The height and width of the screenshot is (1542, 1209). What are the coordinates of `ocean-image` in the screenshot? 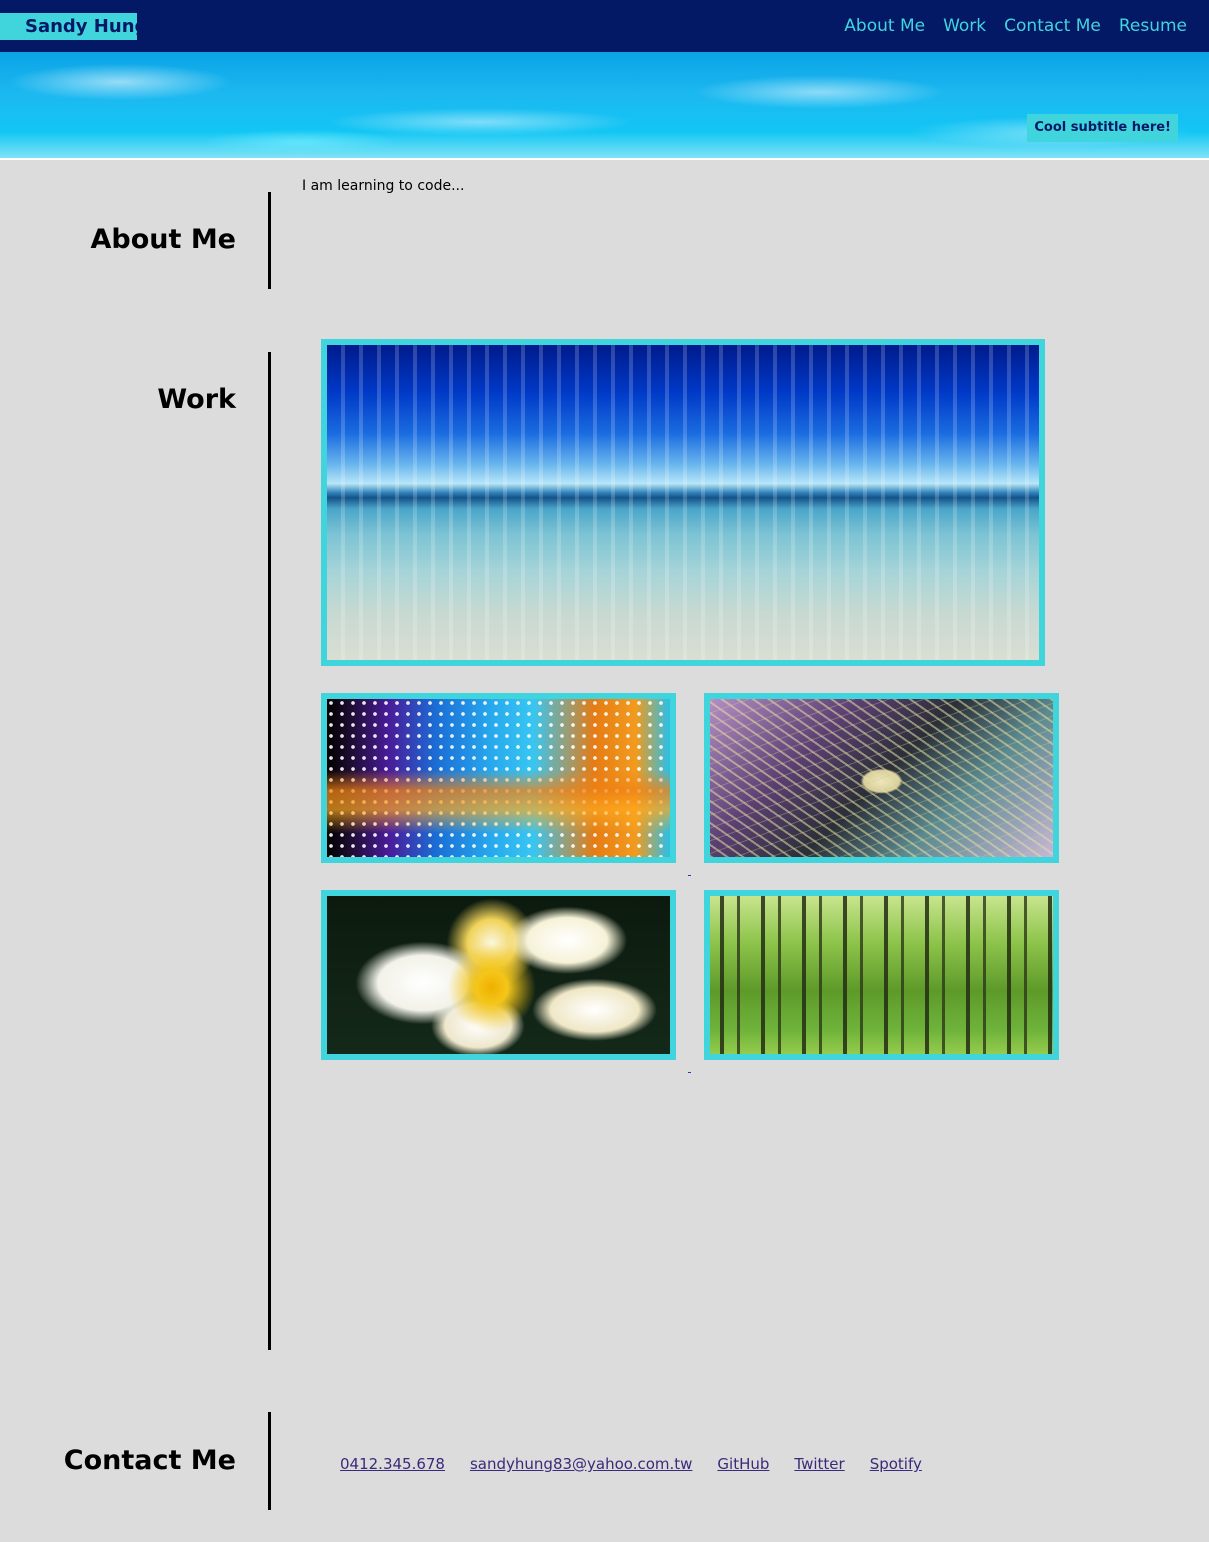 It's located at (683, 502).